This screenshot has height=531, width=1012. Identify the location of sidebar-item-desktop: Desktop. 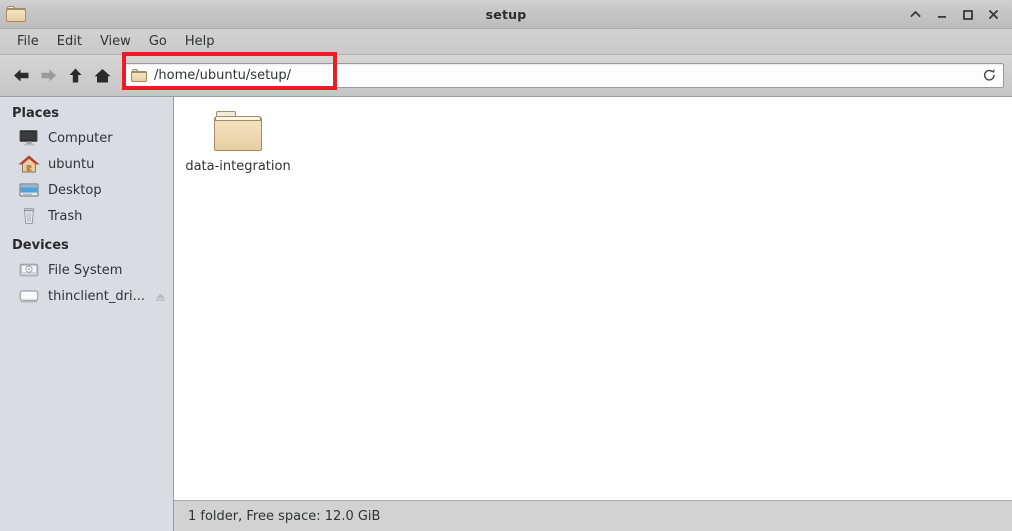
(86, 190).